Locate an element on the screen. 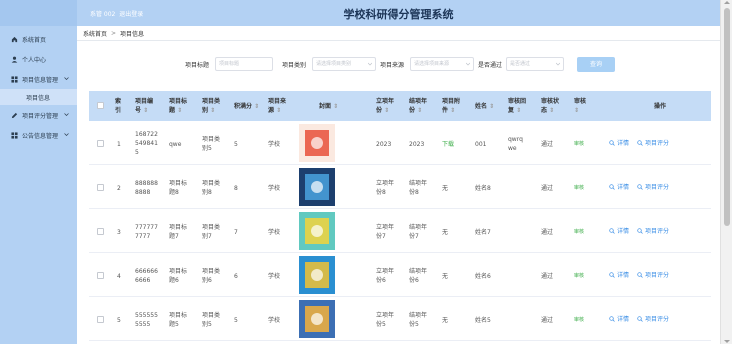 The image size is (732, 344). scroll-up-icon is located at coordinates (727, 2).